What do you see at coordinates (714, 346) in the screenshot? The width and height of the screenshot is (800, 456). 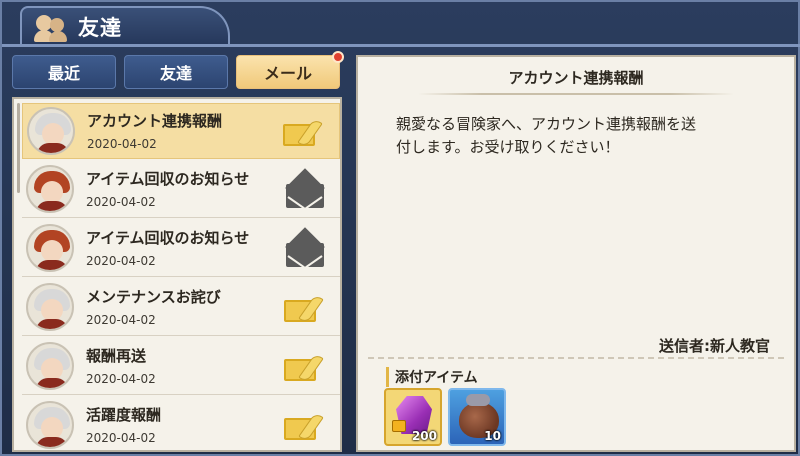 I see `mail-sender: 送信者:新人教官` at bounding box center [714, 346].